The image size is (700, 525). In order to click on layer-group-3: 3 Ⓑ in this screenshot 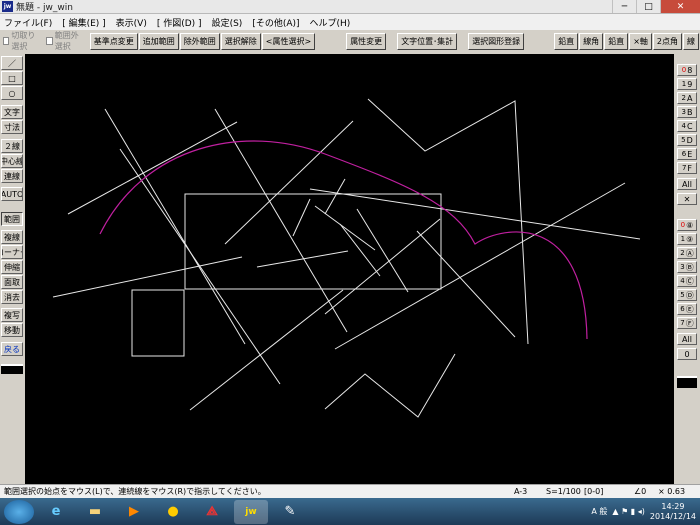, I will do `click(687, 267)`.